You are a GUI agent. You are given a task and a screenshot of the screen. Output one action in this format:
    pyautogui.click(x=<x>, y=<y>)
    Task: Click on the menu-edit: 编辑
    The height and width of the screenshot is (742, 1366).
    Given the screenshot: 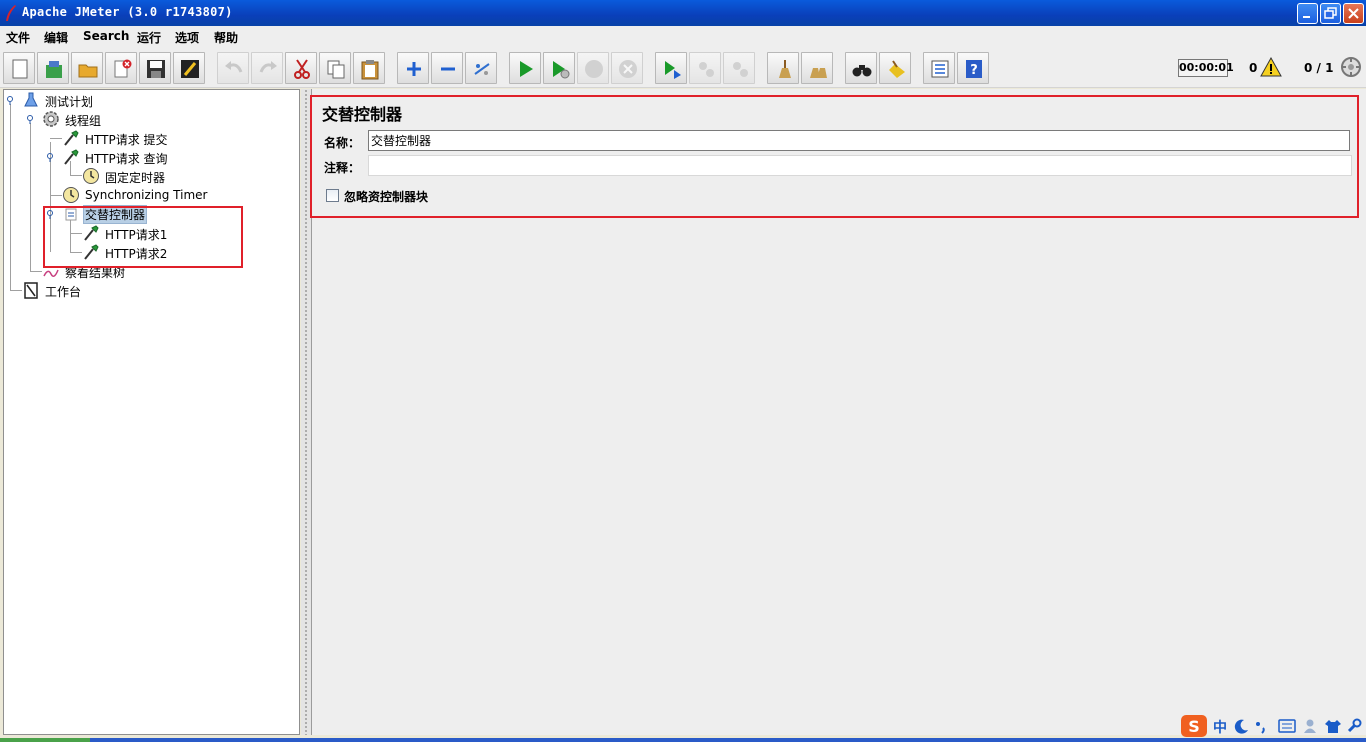 What is the action you would take?
    pyautogui.click(x=56, y=37)
    